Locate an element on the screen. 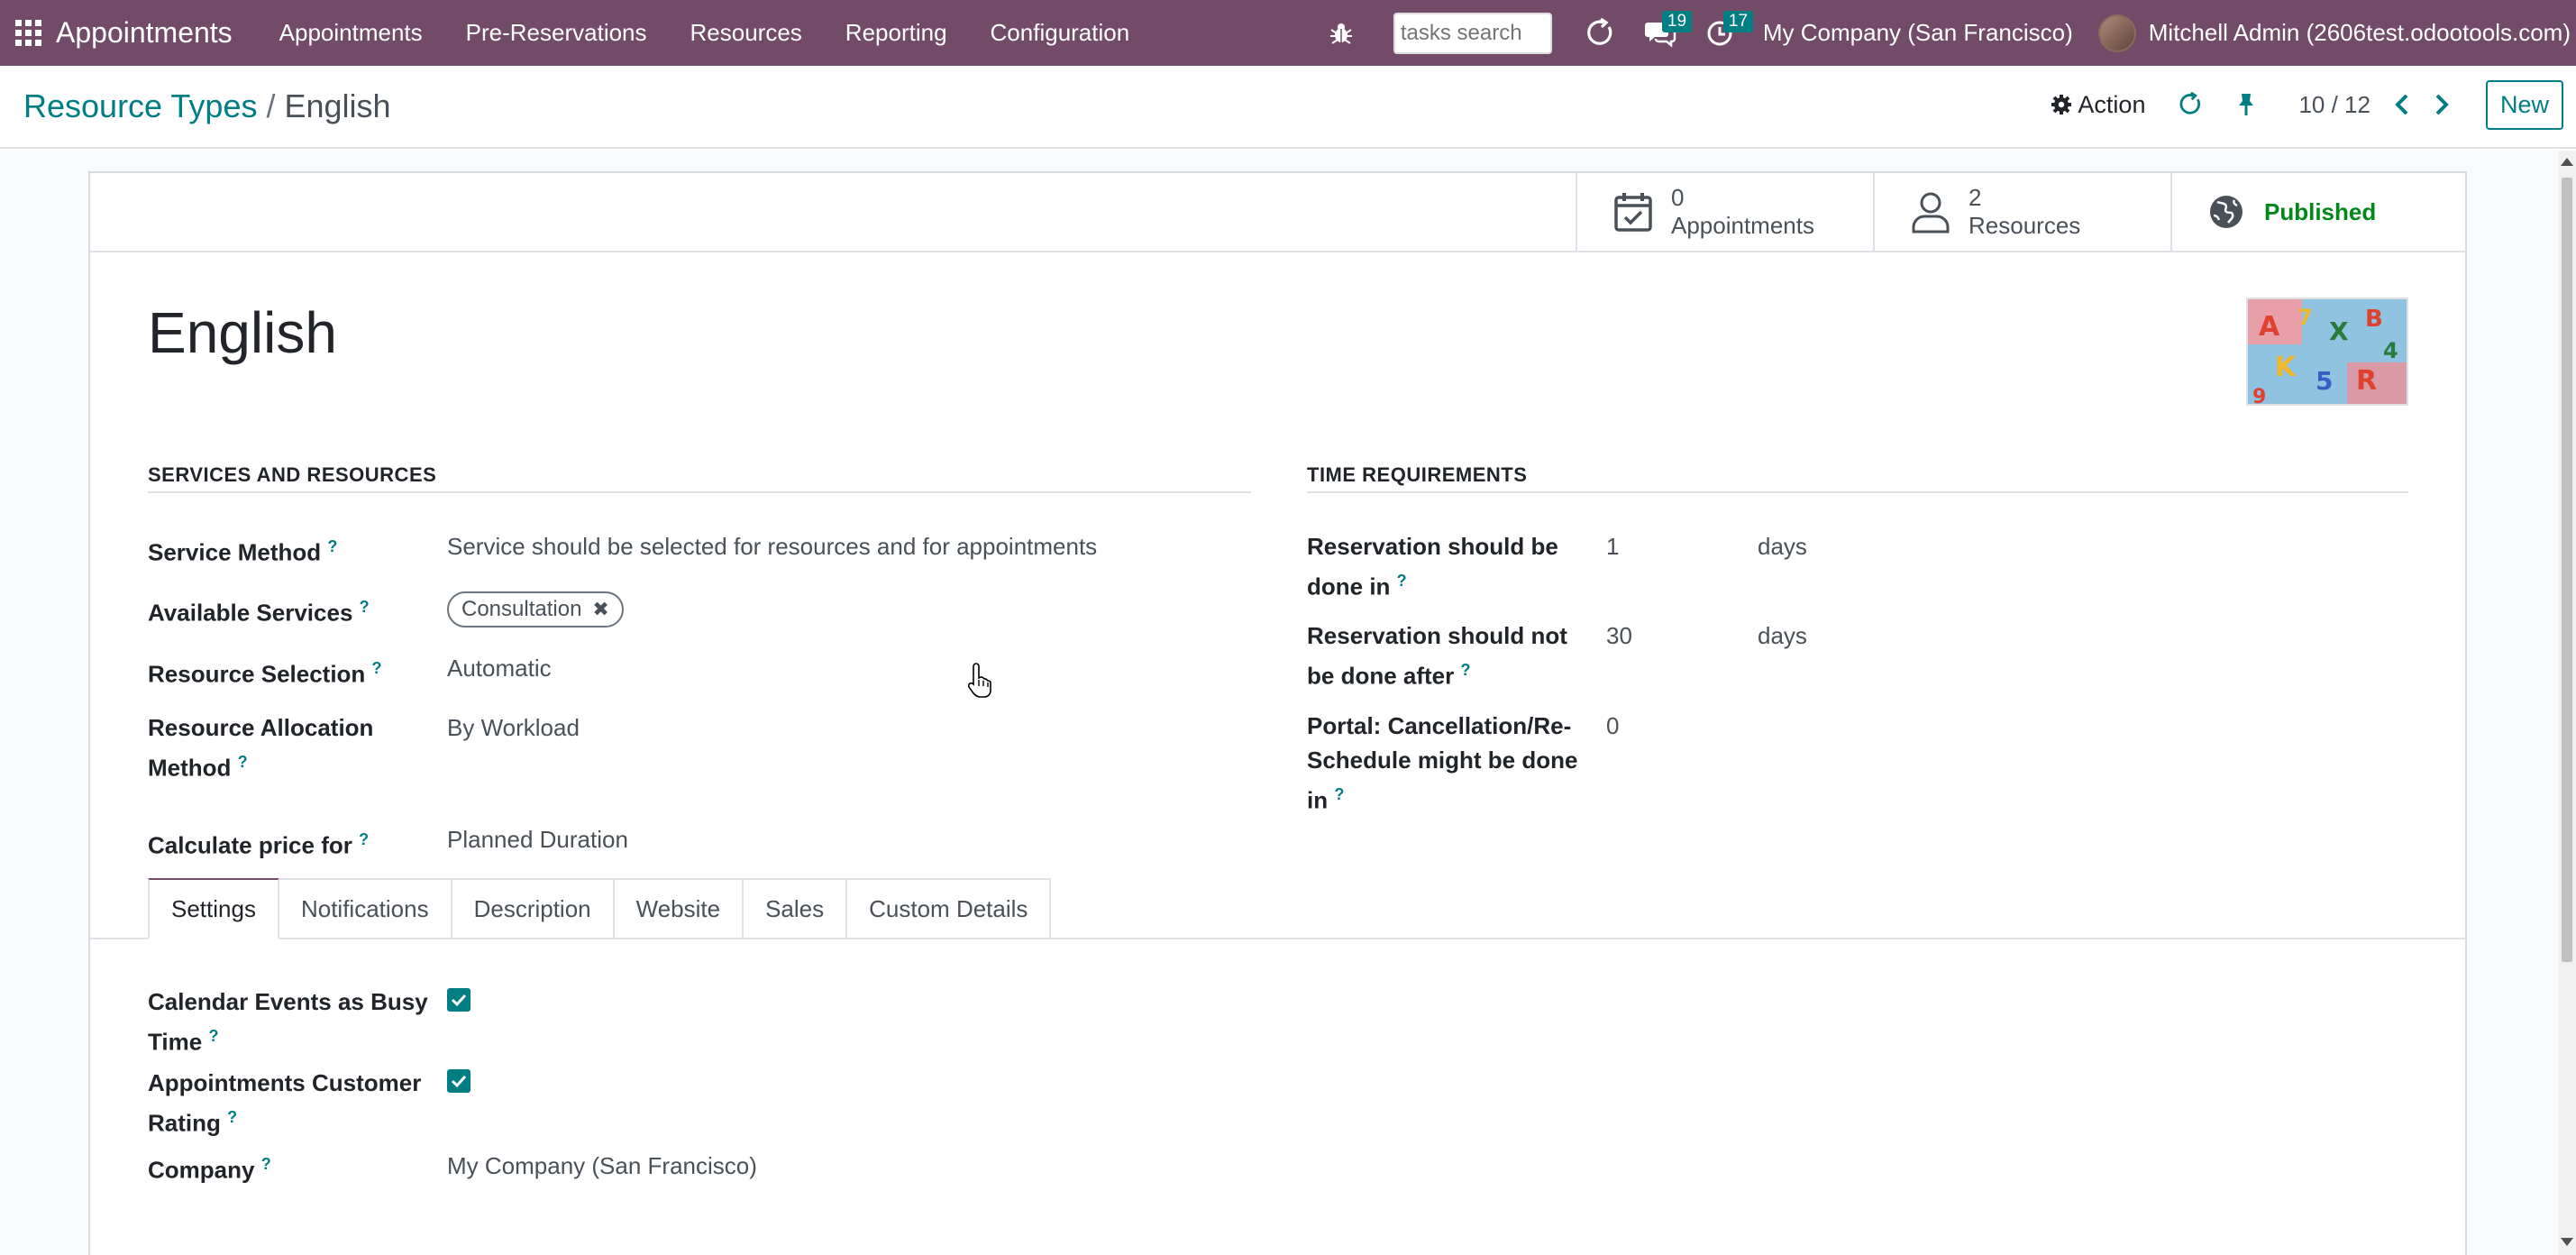 The width and height of the screenshot is (2576, 1255). svg-text: X is located at coordinates (2339, 331).